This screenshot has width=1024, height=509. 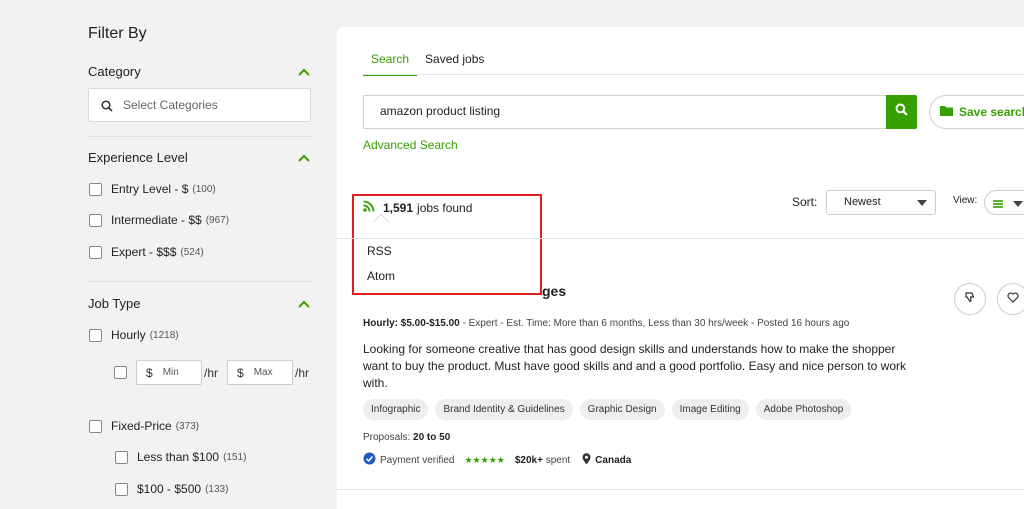 What do you see at coordinates (976, 112) in the screenshot?
I see `save-search-button: Save search` at bounding box center [976, 112].